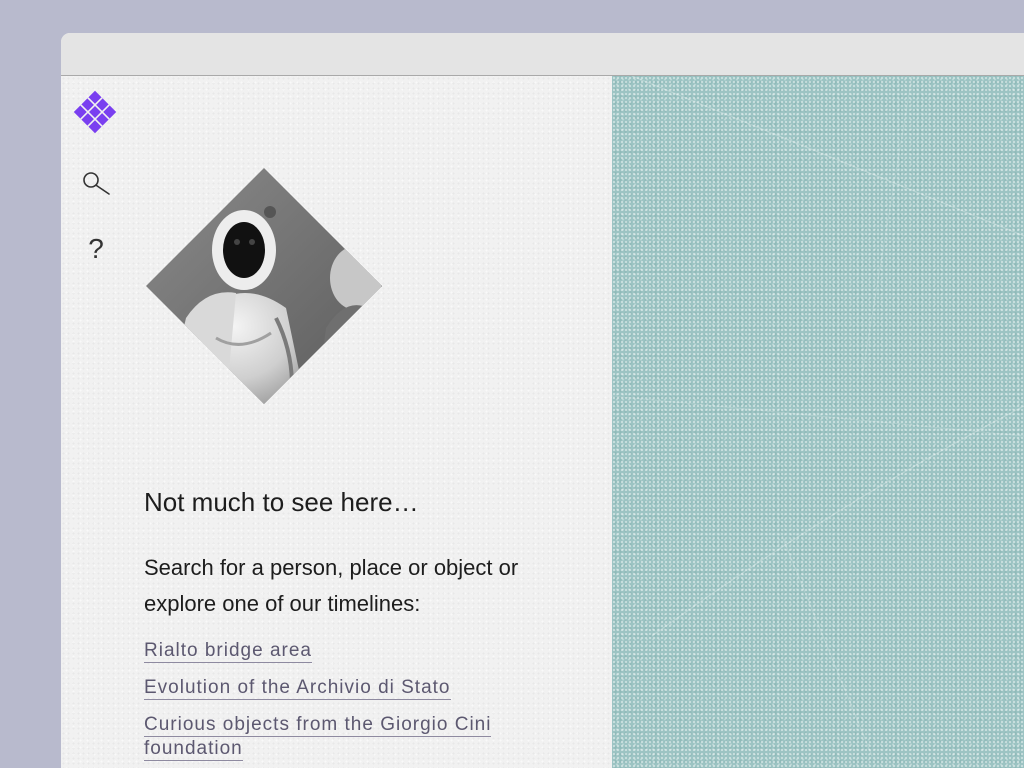 The height and width of the screenshot is (768, 1024). What do you see at coordinates (228, 651) in the screenshot?
I see `timeline-link-label: Rialto bridge area` at bounding box center [228, 651].